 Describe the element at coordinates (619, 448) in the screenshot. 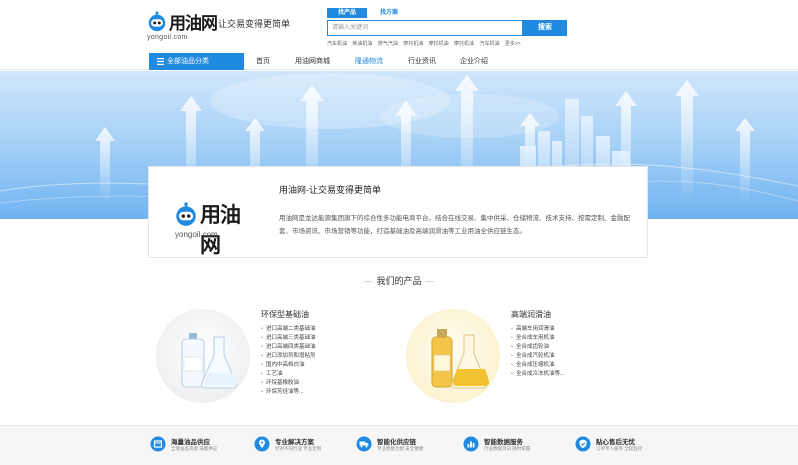

I see `service-subtitle: 订单专人服务 全程监控` at that location.